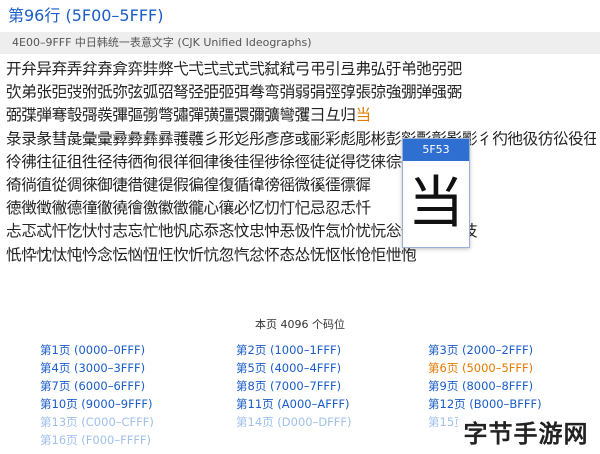  Describe the element at coordinates (301, 185) in the screenshot. I see `grid-line: 徛徜徝從徟徠御徢徣徤徥徦徧徨復循徫徬徭微徯徰徱徲` at that location.